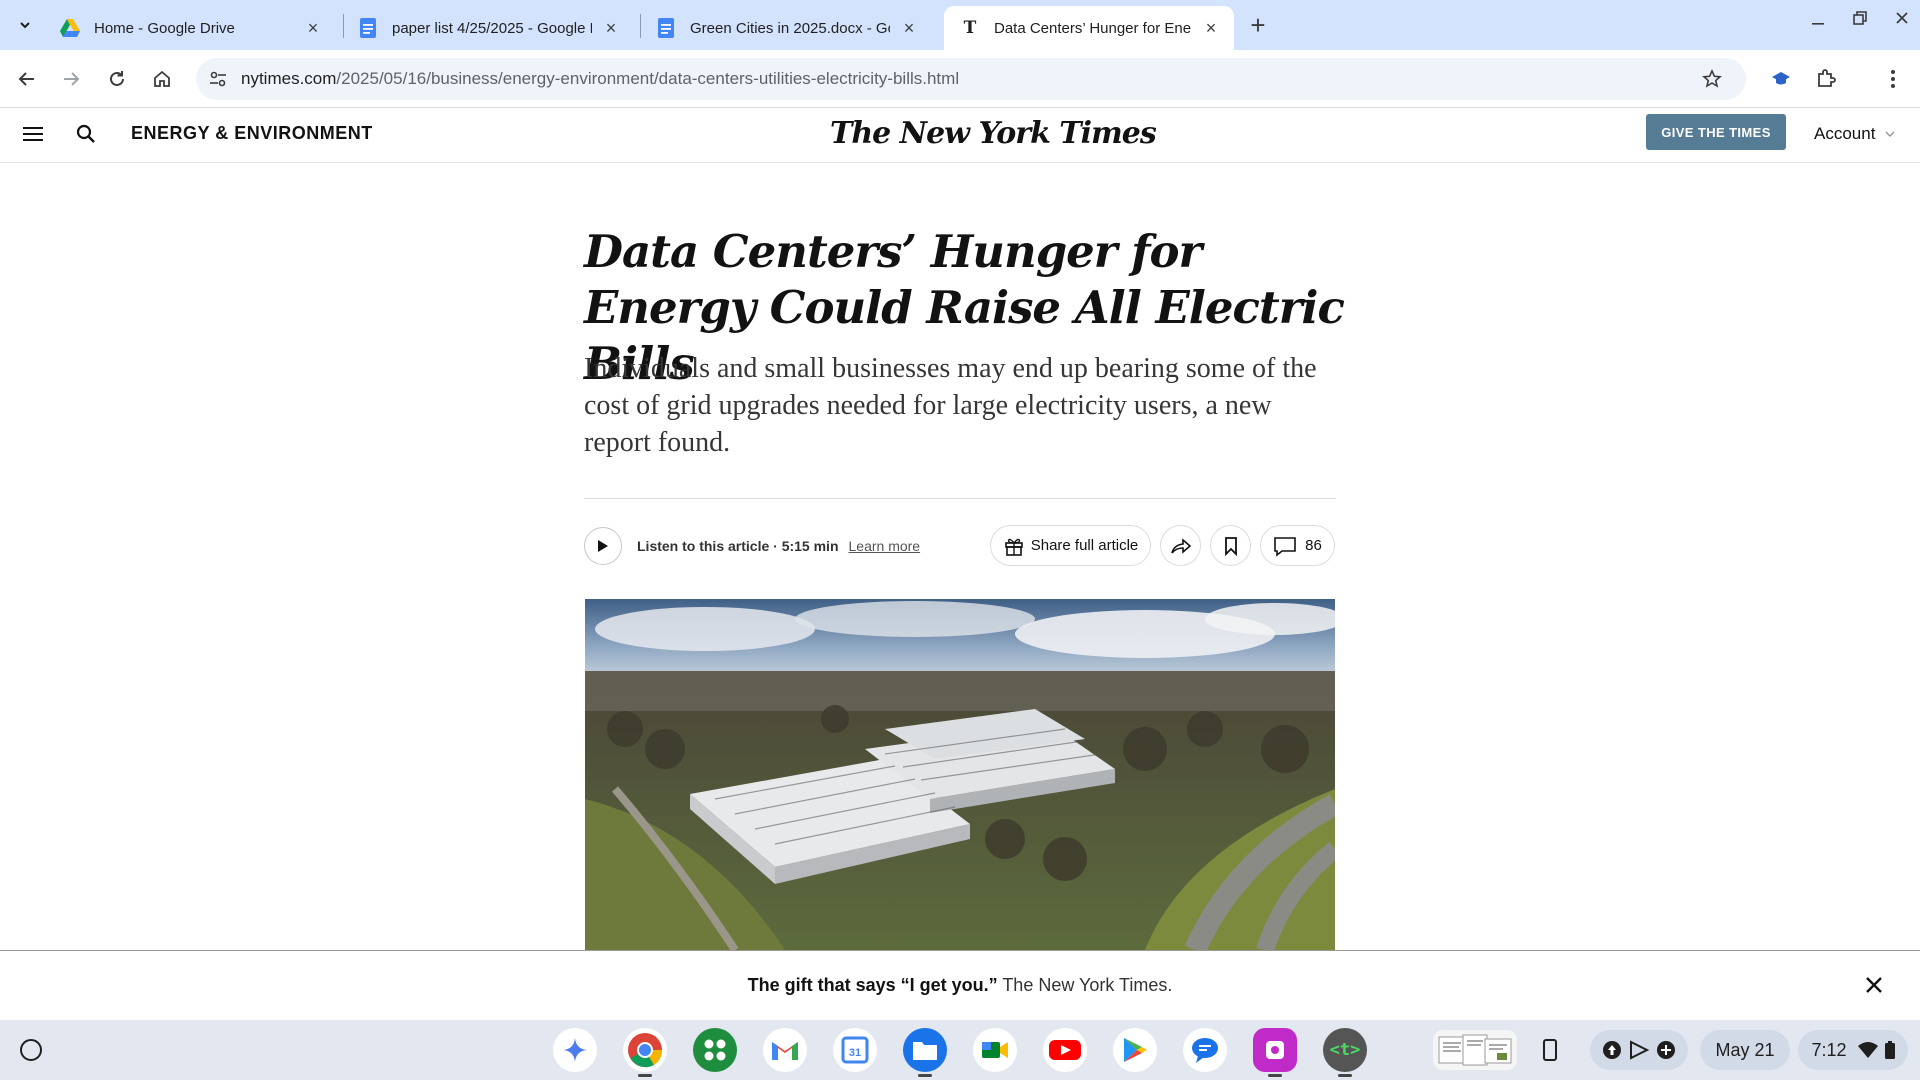 Image resolution: width=1920 pixels, height=1080 pixels. I want to click on section-name: ENERGY & ENVIRONMENT, so click(252, 133).